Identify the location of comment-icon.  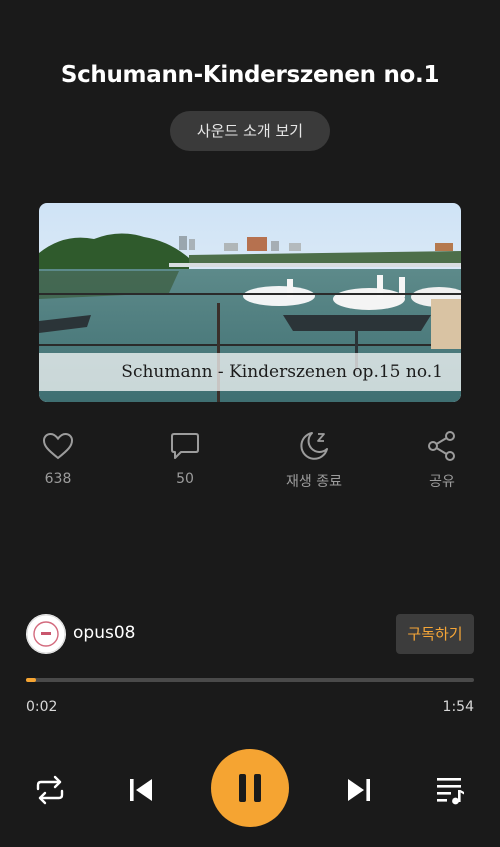
(185, 446).